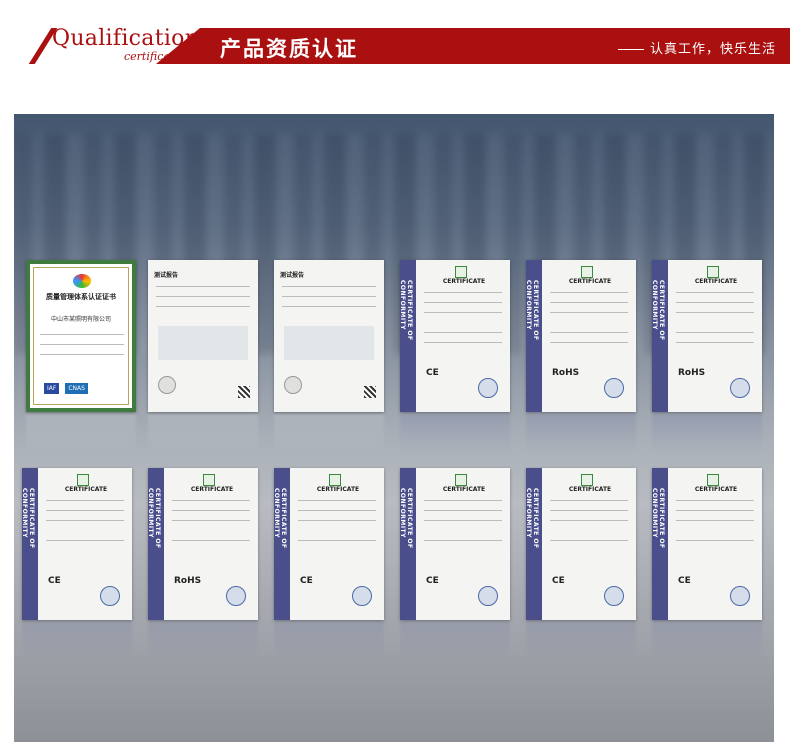 Image resolution: width=790 pixels, height=754 pixels. Describe the element at coordinates (712, 49) in the screenshot. I see `slogan-text: 认真工作，快乐生活` at that location.